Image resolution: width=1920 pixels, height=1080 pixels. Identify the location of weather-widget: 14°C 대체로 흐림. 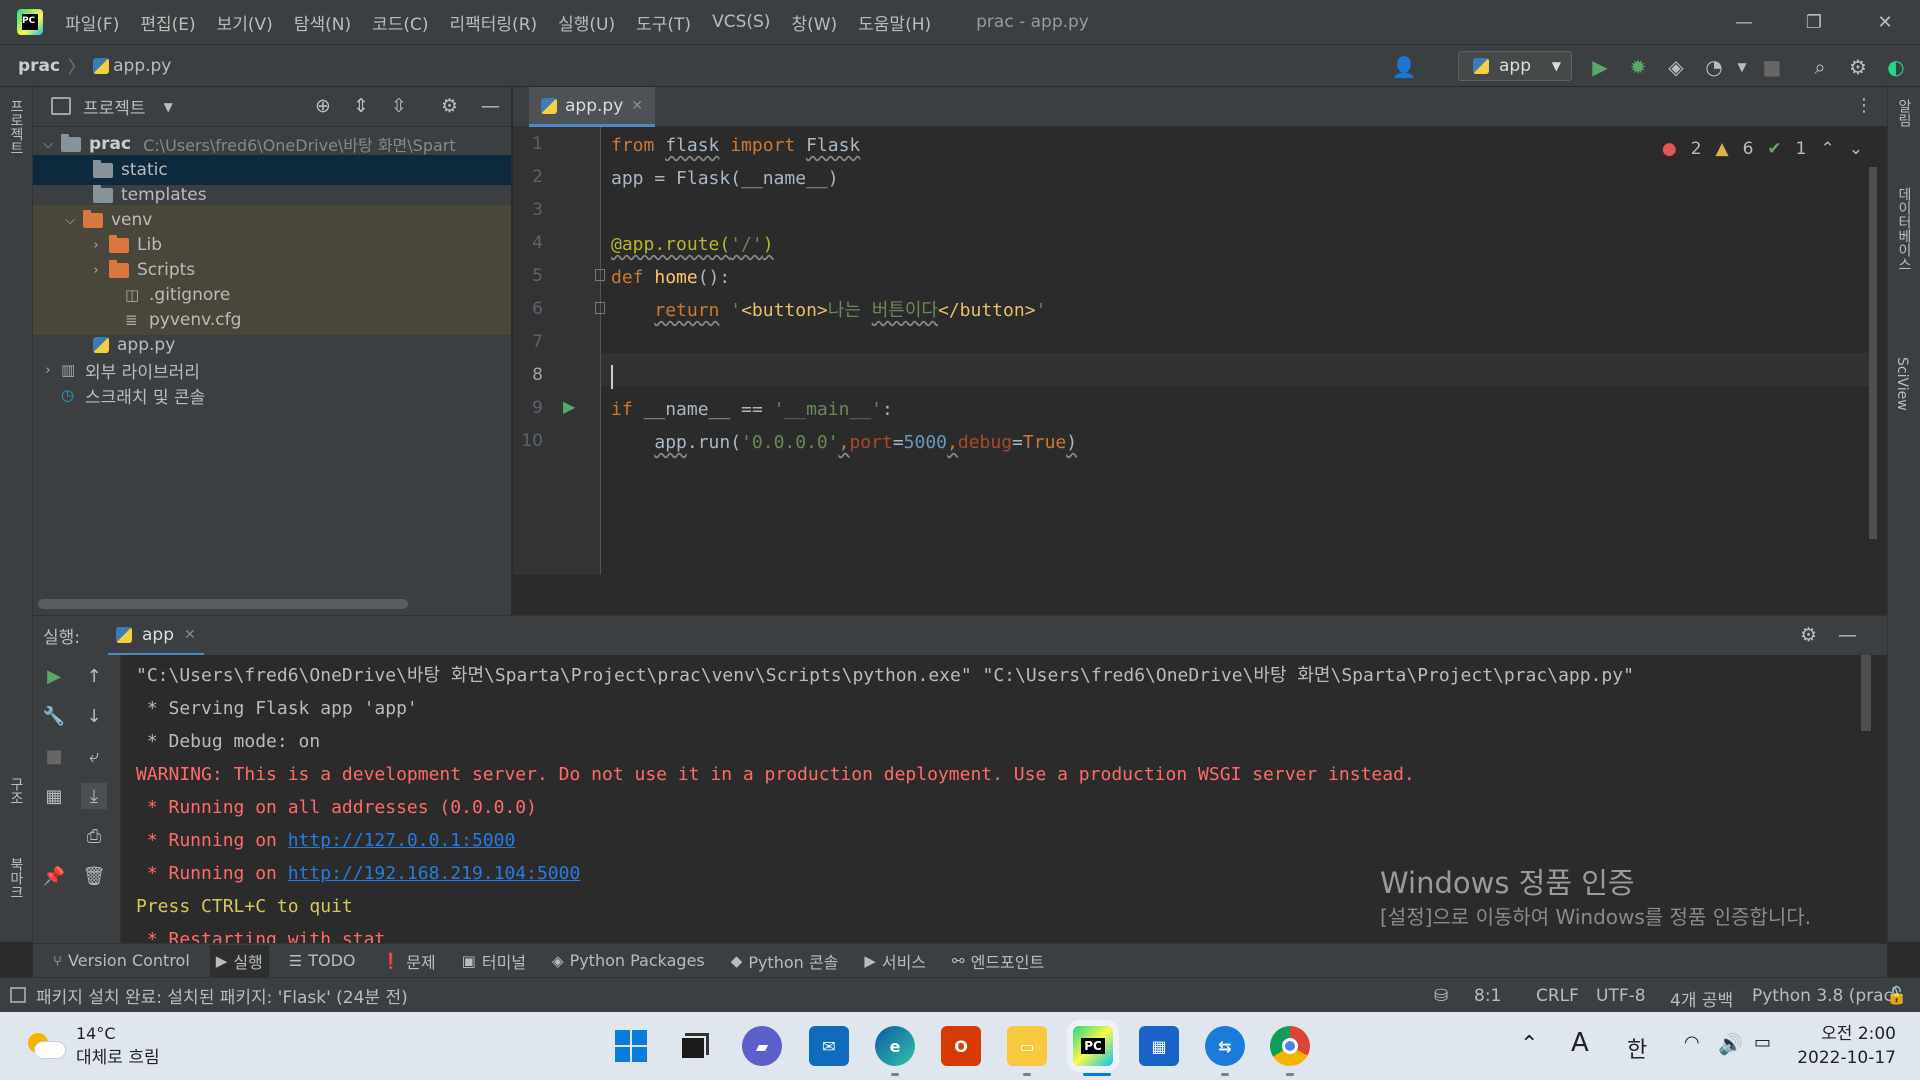
(94, 1046).